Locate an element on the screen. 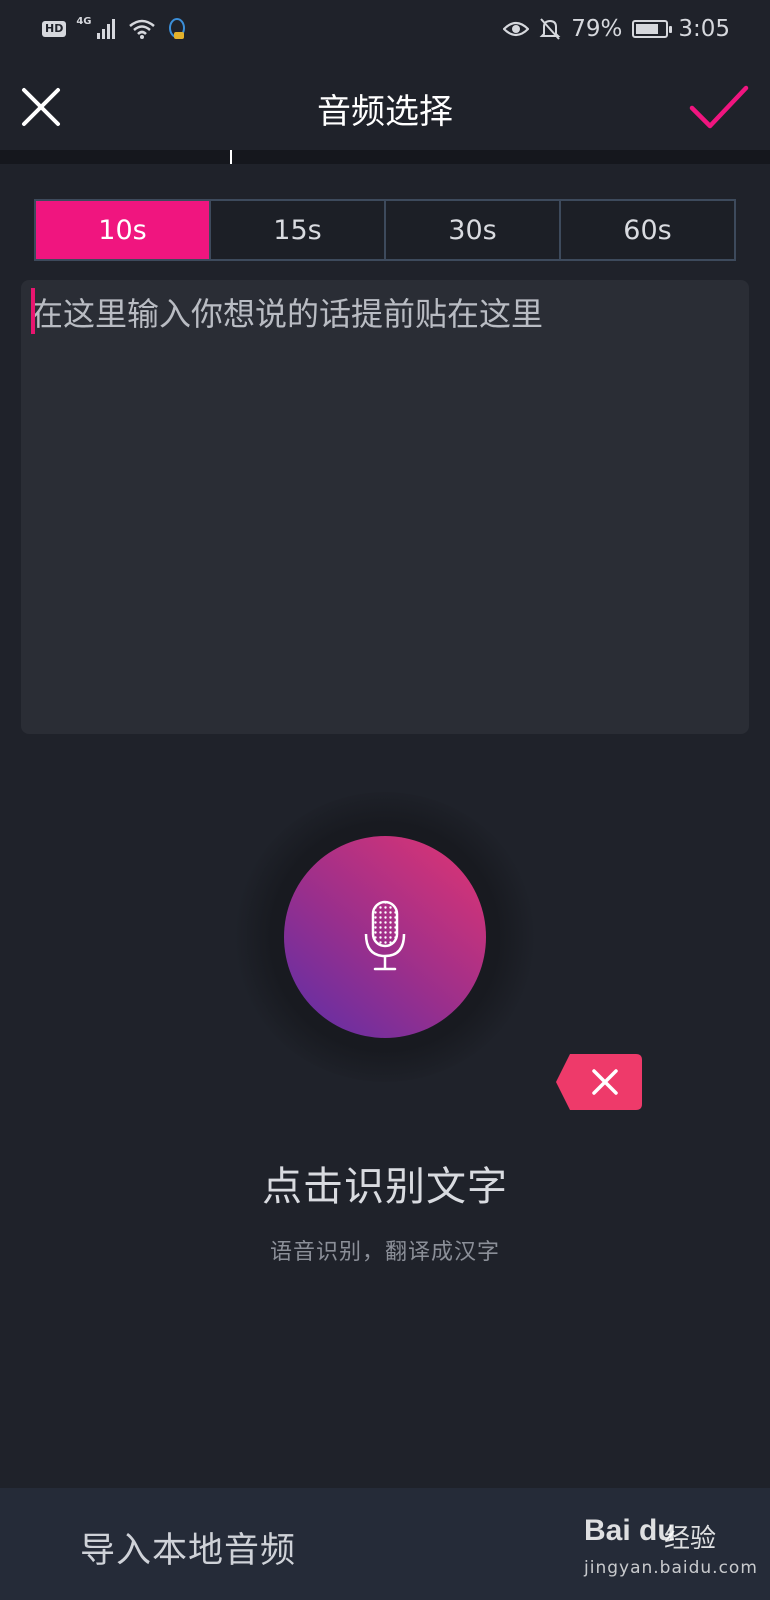 The width and height of the screenshot is (770, 1600). tab-30s: 30s is located at coordinates (471, 230).